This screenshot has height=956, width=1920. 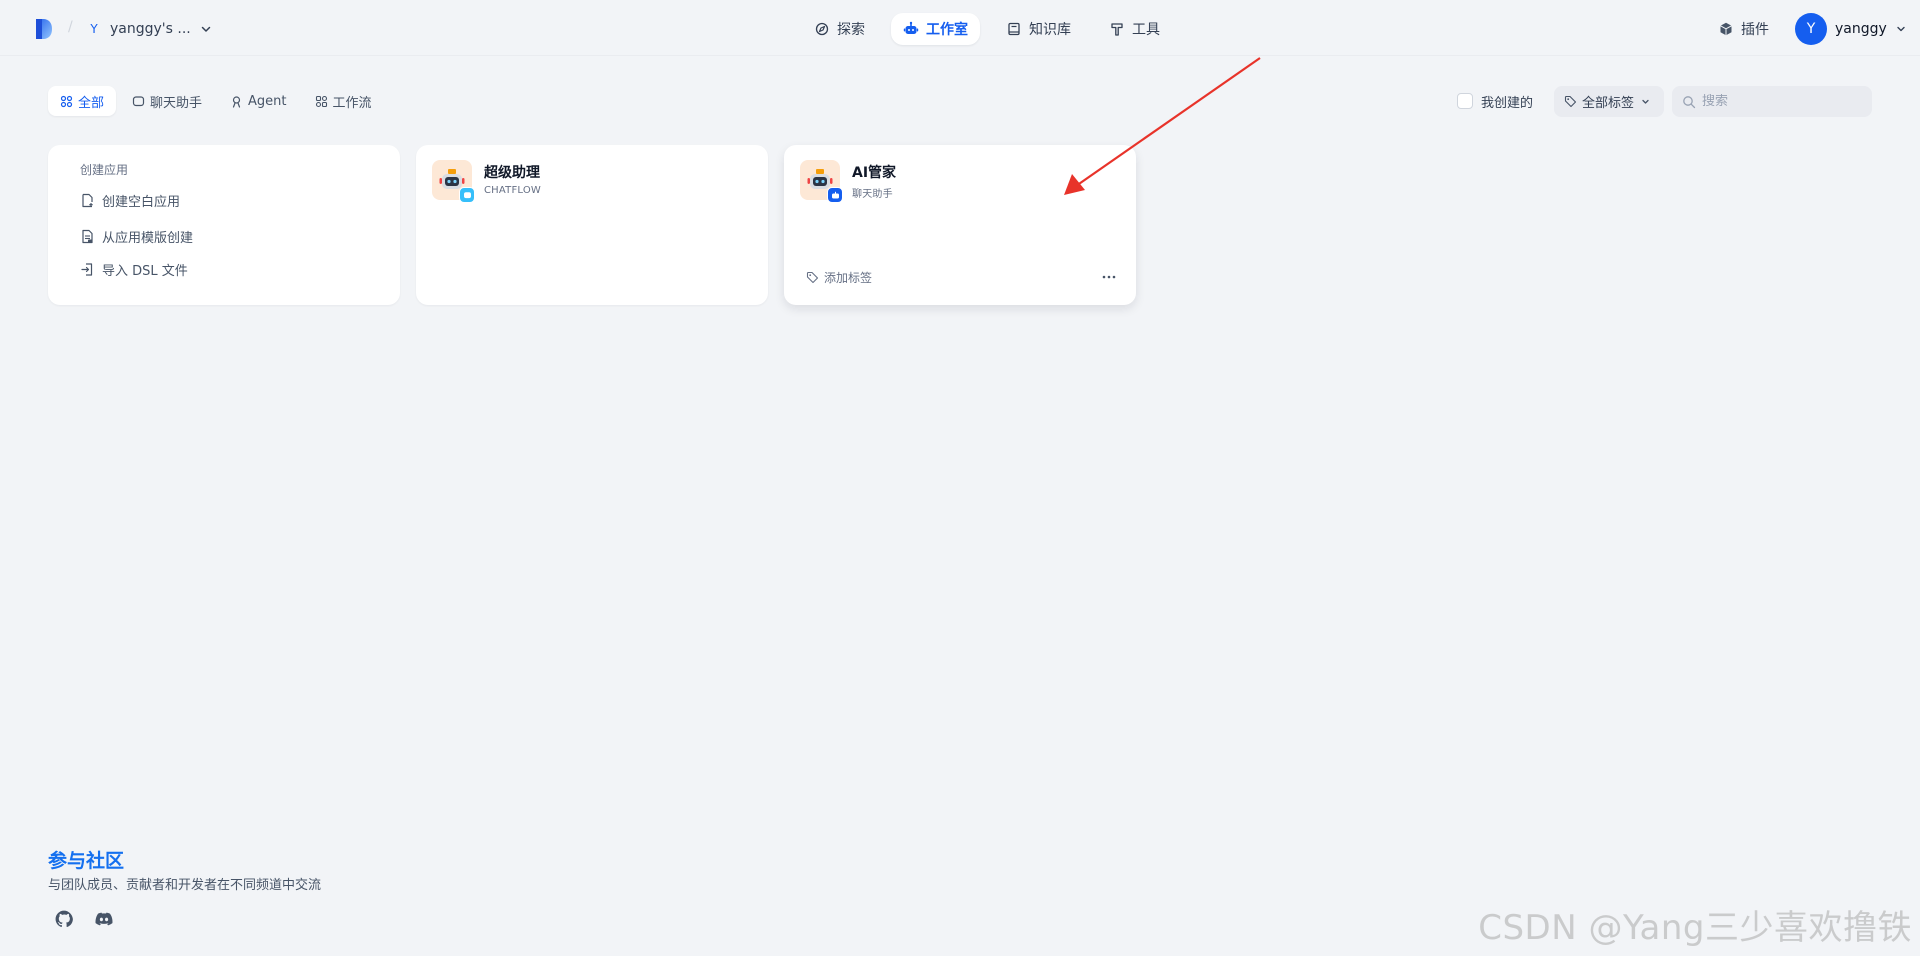 I want to click on avatar: Y, so click(x=1811, y=29).